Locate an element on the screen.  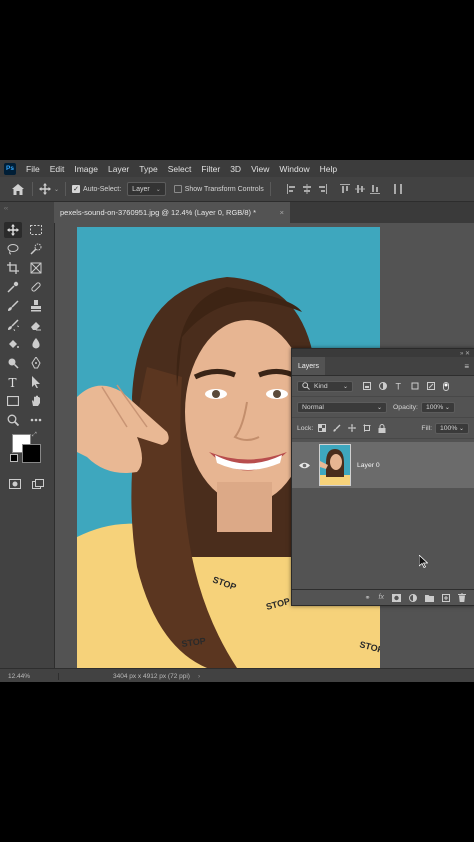
menu-select: Select is located at coordinates (180, 169).